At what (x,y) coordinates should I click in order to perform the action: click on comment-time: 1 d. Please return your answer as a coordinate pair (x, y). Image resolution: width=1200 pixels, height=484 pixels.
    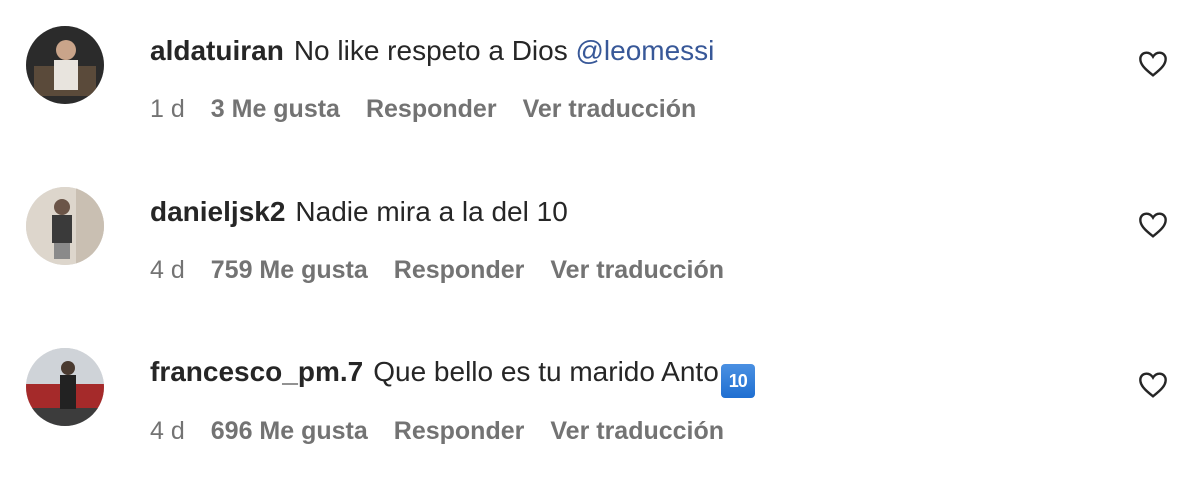
    Looking at the image, I should click on (167, 109).